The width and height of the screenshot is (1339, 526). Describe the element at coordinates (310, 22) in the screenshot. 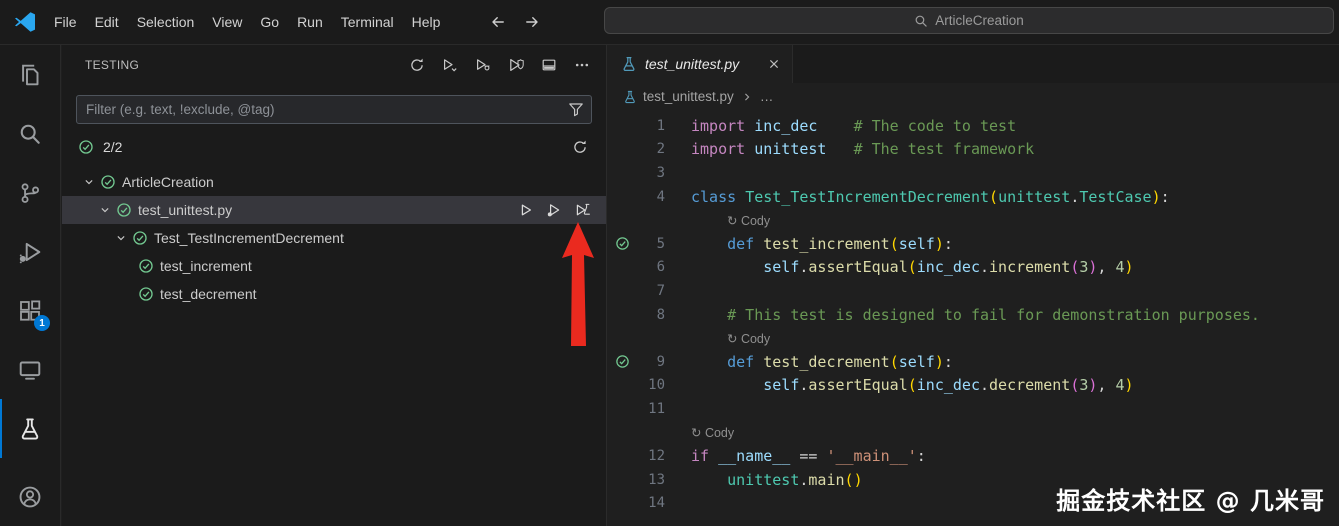

I see `menu-item-run: Run` at that location.